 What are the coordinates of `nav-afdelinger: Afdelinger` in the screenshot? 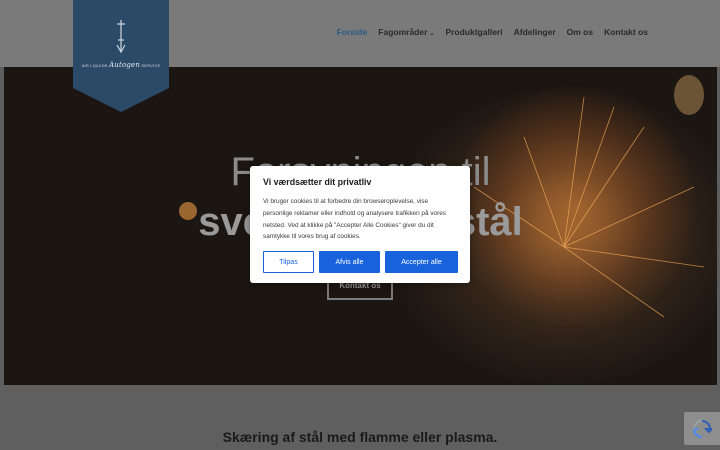 It's located at (535, 32).